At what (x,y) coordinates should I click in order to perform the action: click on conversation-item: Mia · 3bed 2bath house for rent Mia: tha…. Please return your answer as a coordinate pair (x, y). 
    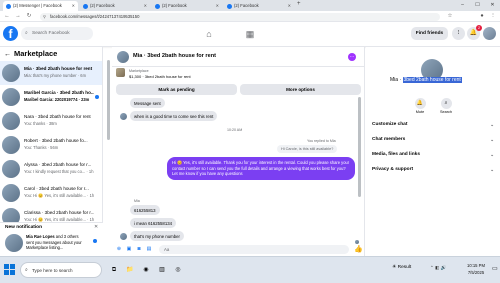
    Looking at the image, I should click on (51, 73).